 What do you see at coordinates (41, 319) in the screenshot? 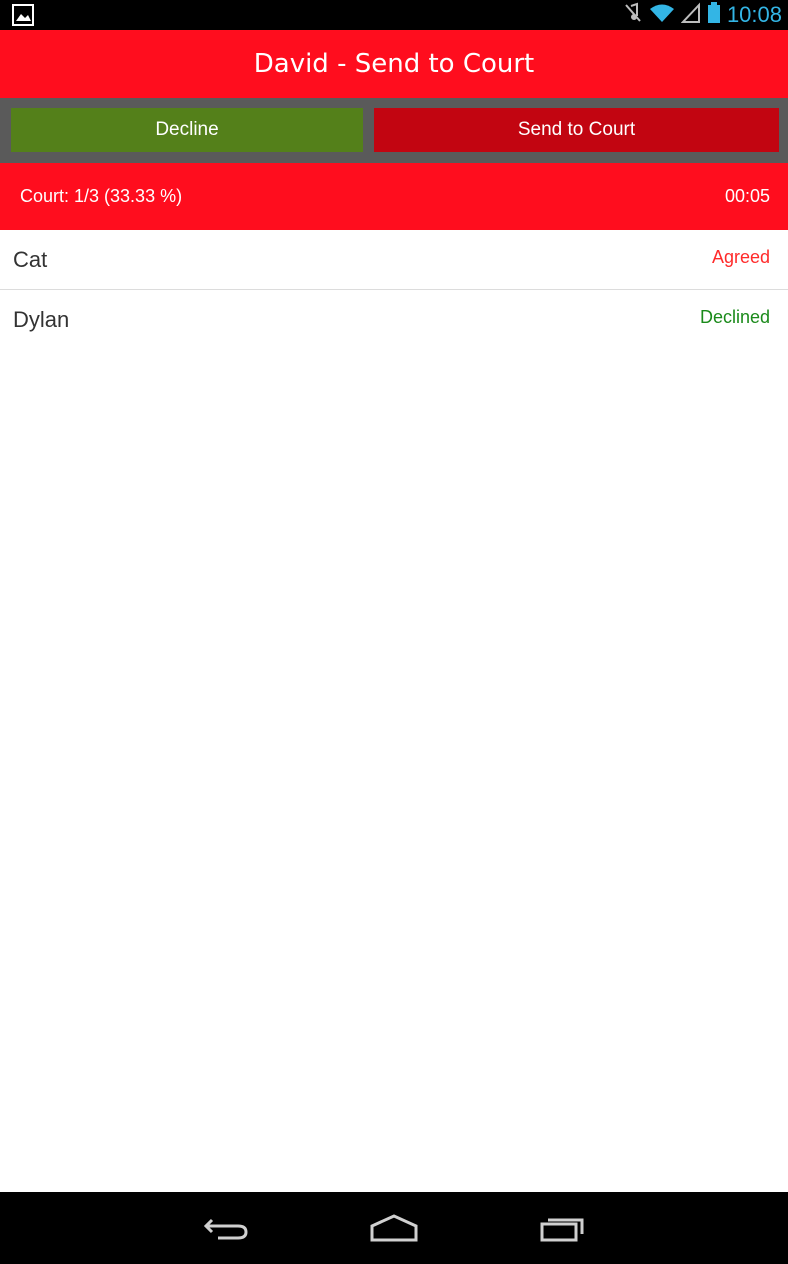
I see `voter-name: Dylan` at bounding box center [41, 319].